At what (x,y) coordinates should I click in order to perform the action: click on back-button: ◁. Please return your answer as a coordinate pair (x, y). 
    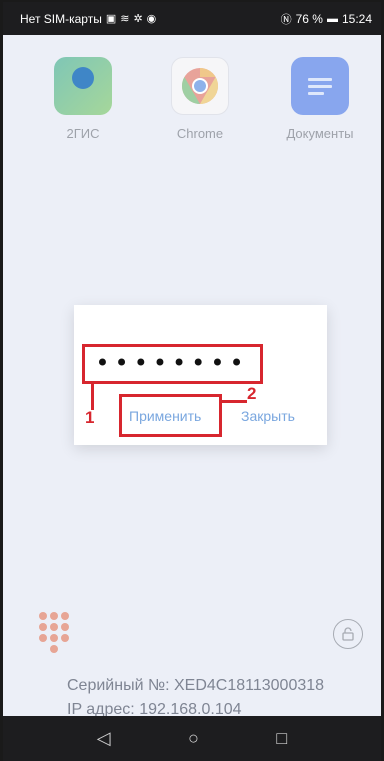
    Looking at the image, I should click on (104, 738).